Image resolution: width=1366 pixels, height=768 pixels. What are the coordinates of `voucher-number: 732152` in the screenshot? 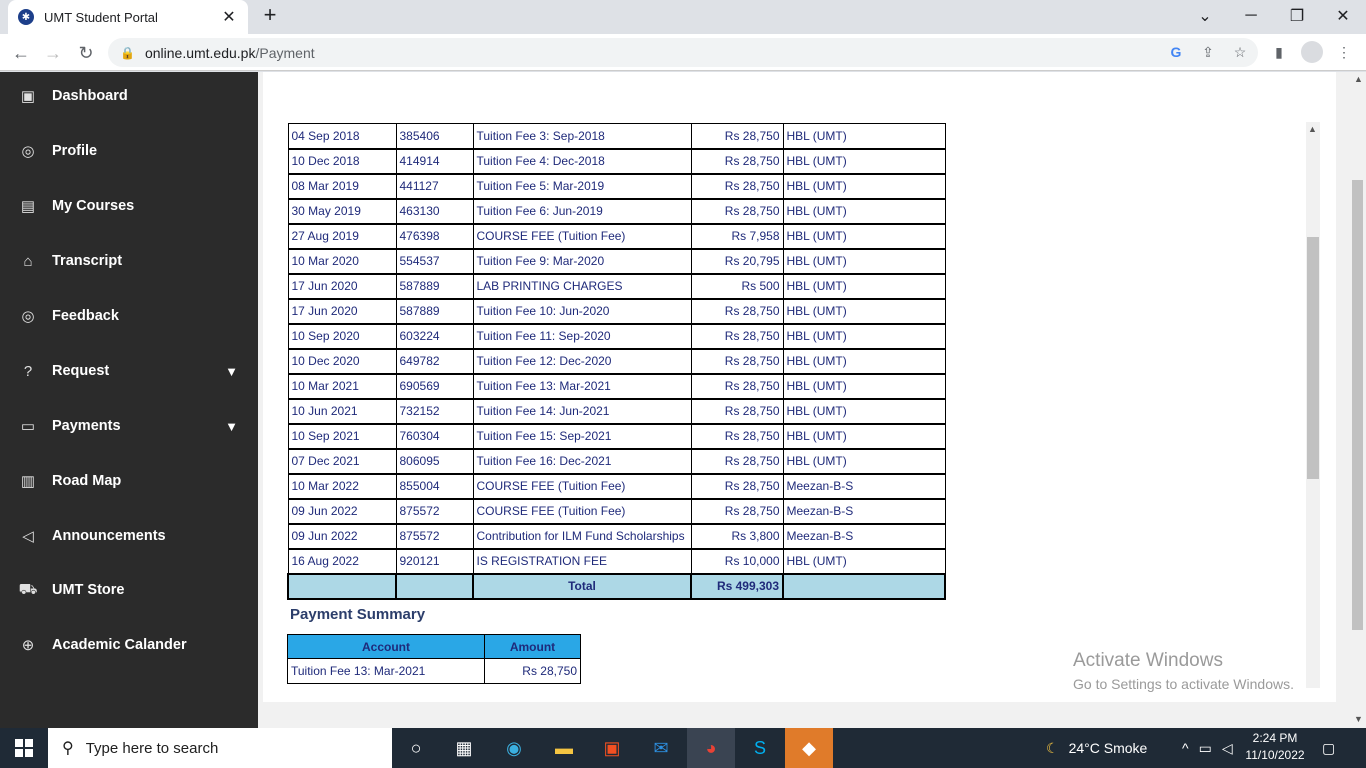 It's located at (434, 411).